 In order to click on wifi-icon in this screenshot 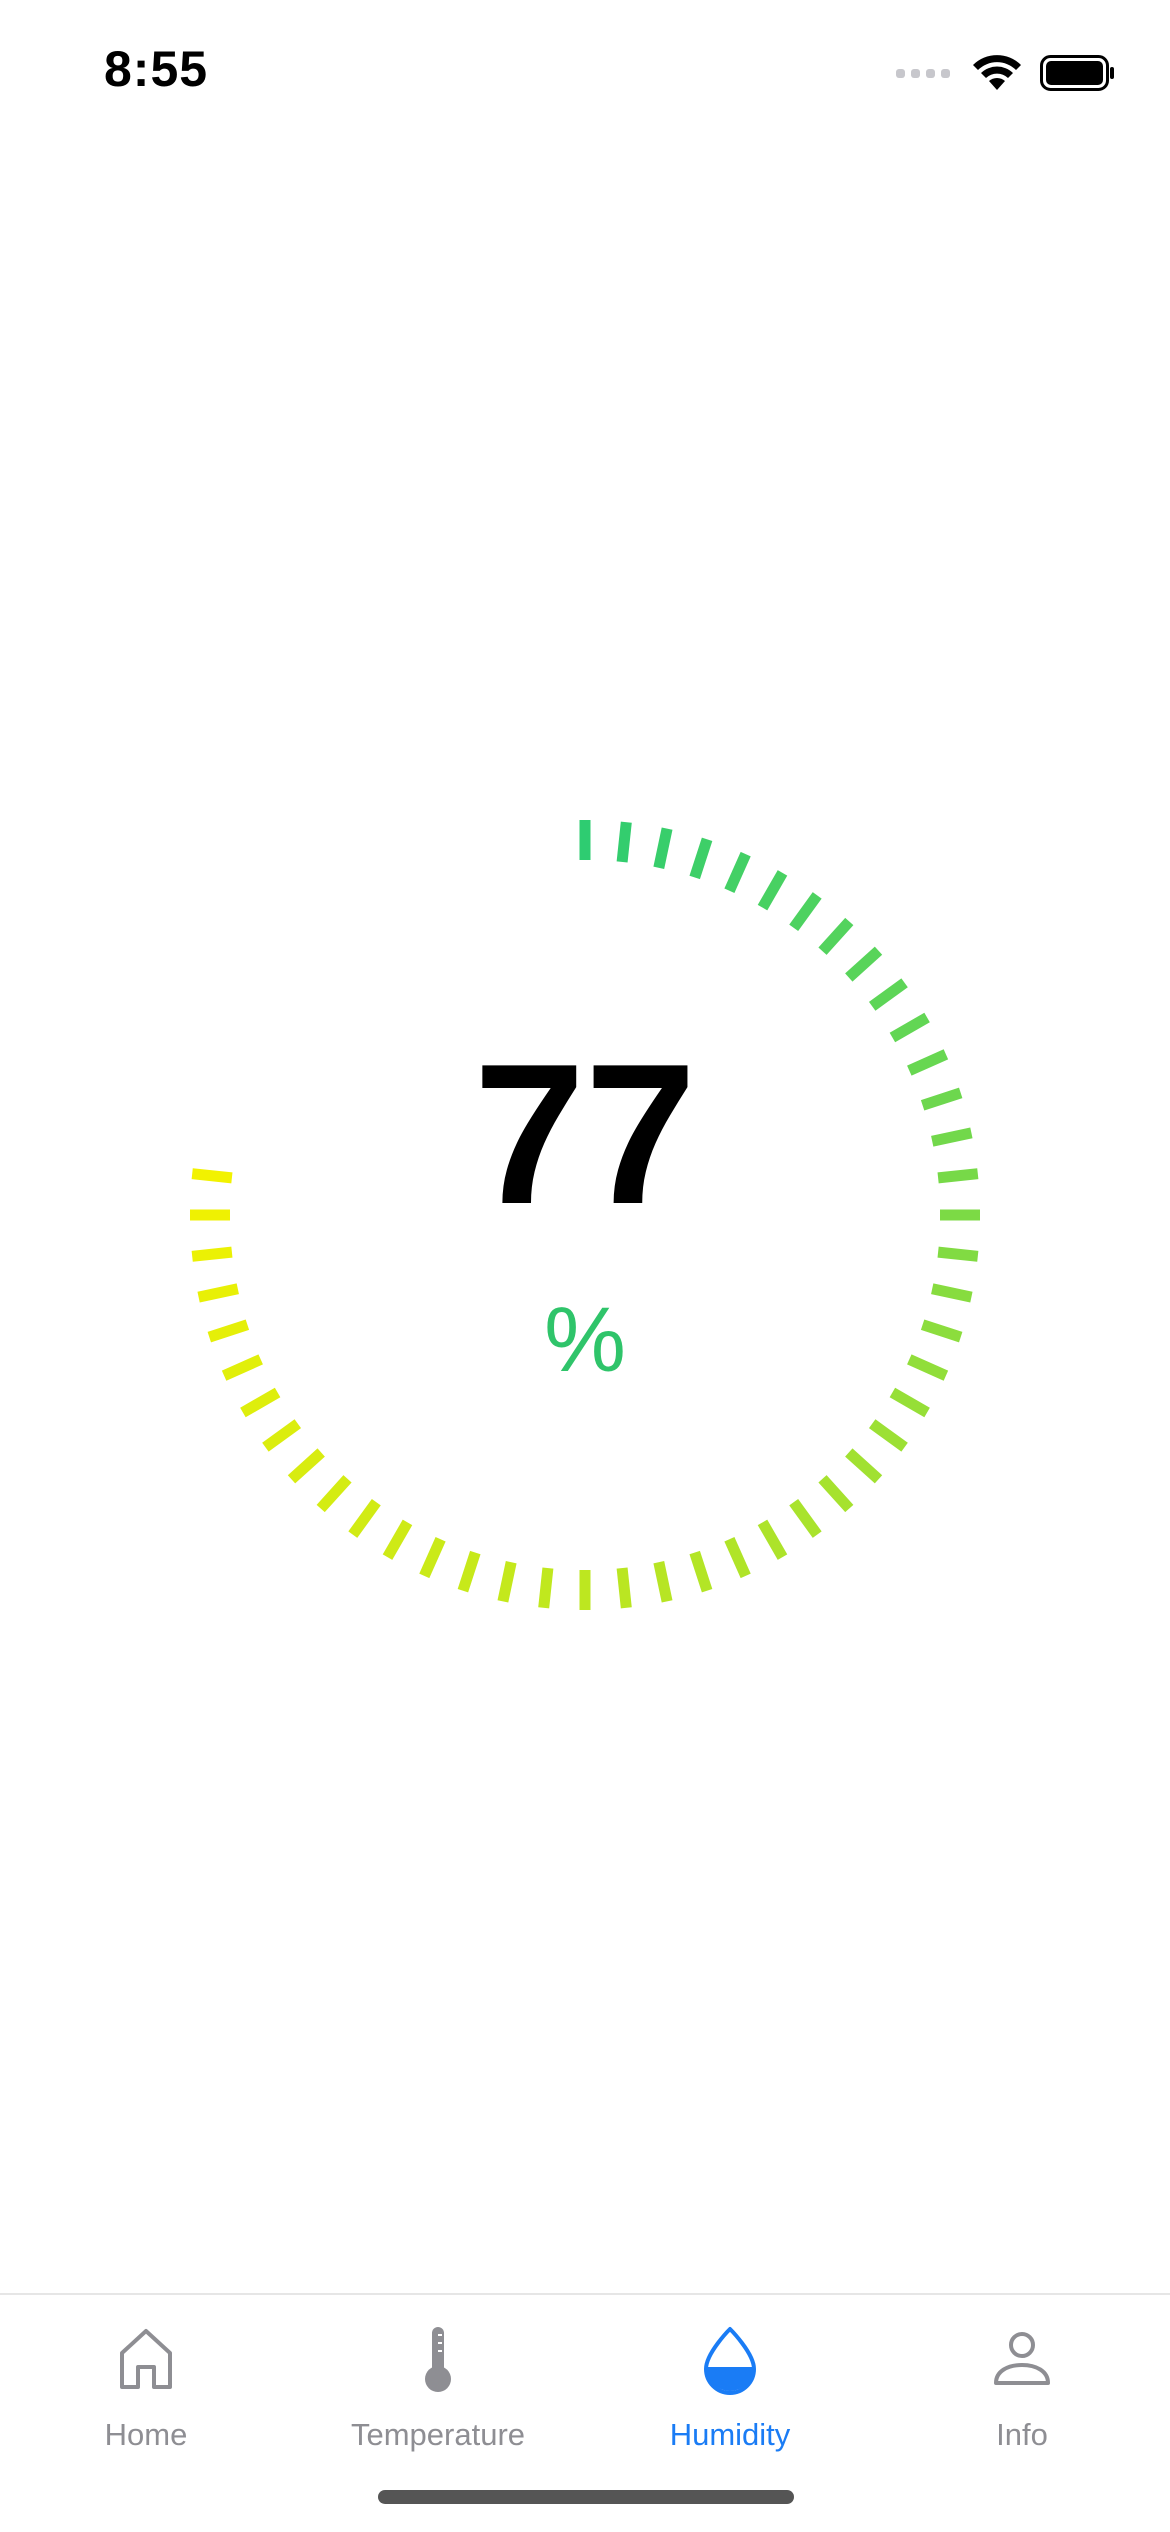, I will do `click(997, 72)`.